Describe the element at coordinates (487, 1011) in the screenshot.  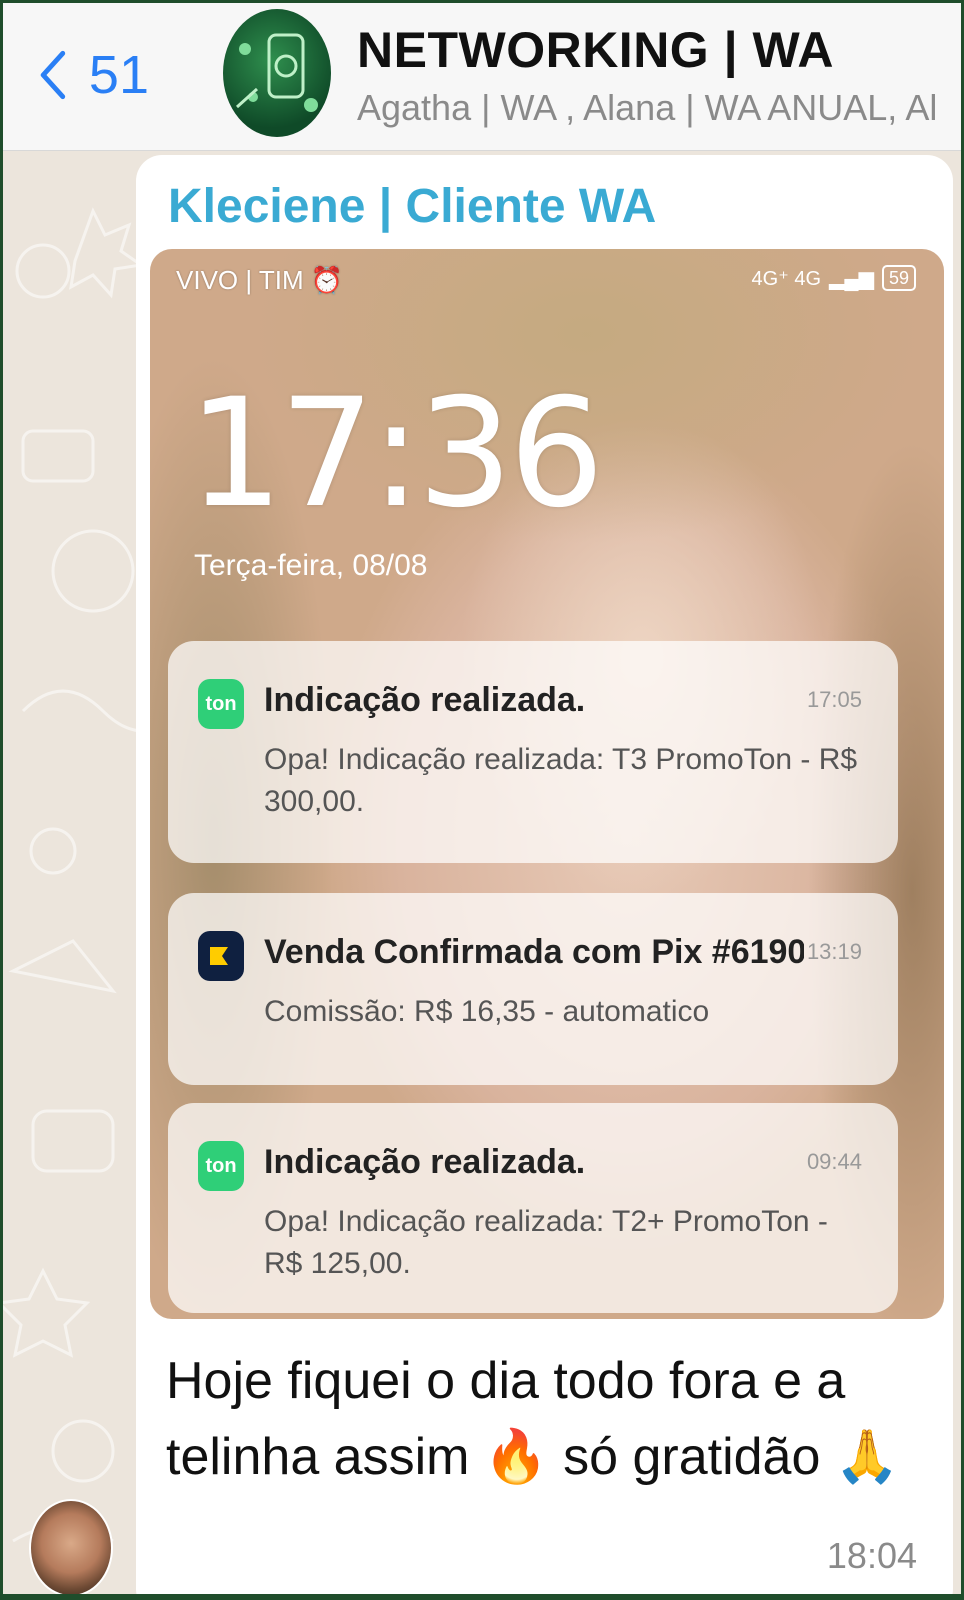
I see `notification-body: Comissão: R$ 16,35 - automatico` at that location.